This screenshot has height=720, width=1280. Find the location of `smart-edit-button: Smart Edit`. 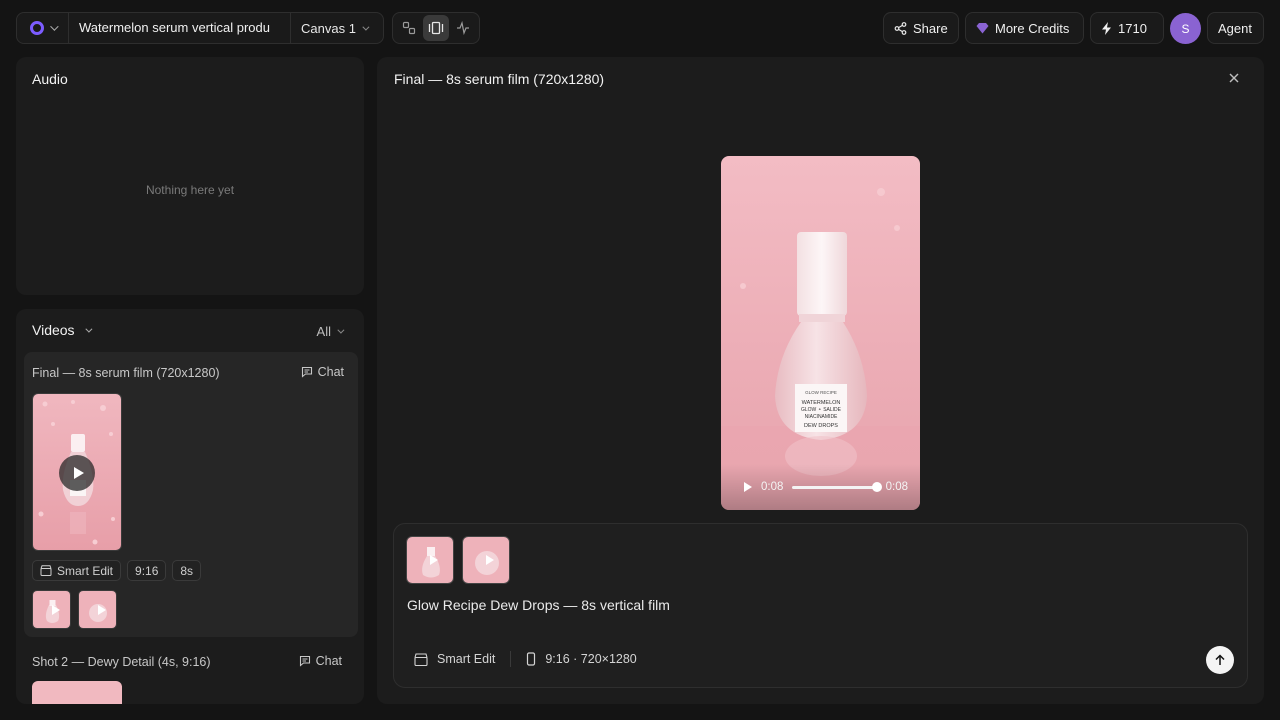

smart-edit-button: Smart Edit is located at coordinates (454, 659).